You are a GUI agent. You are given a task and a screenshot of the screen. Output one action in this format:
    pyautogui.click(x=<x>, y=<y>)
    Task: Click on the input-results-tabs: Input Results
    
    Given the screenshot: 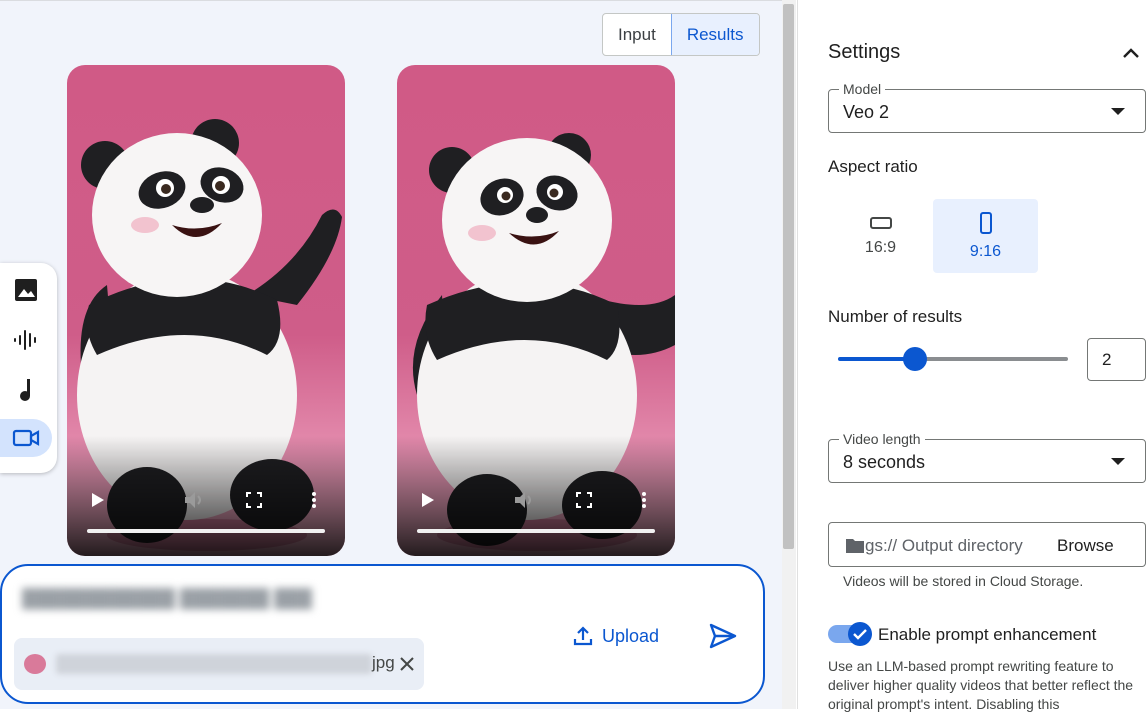 What is the action you would take?
    pyautogui.click(x=681, y=34)
    